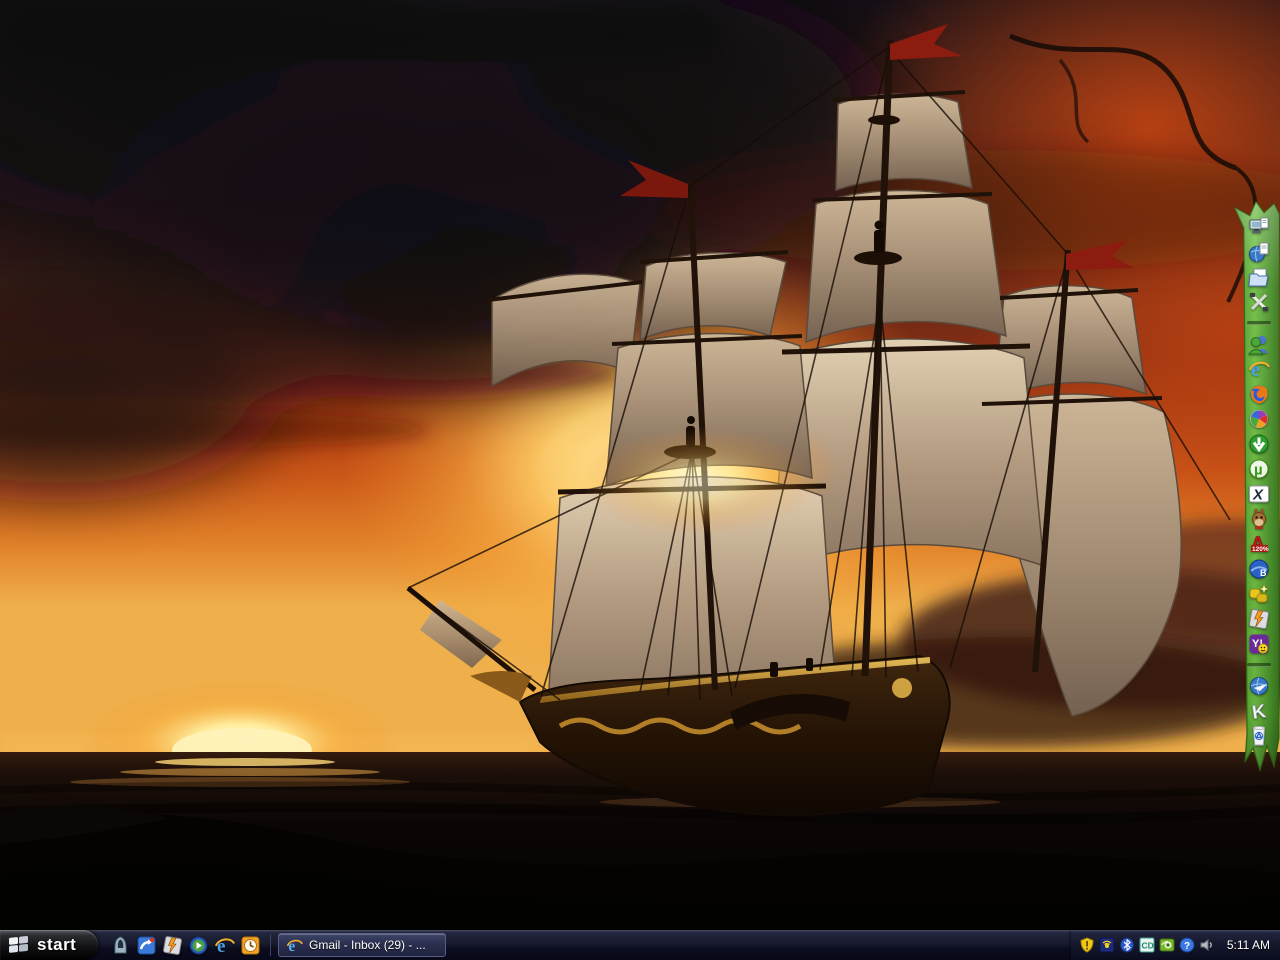 This screenshot has width=1280, height=960. I want to click on svg-text: µ, so click(1258, 470).